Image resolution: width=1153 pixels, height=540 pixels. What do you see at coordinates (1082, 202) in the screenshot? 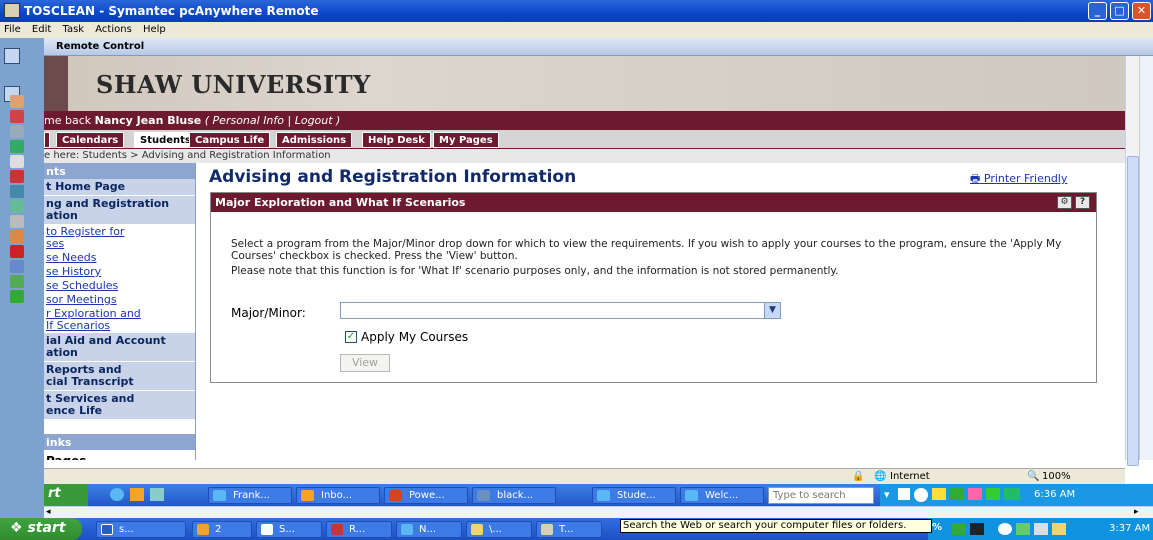
I see `help-icon: ?` at bounding box center [1082, 202].